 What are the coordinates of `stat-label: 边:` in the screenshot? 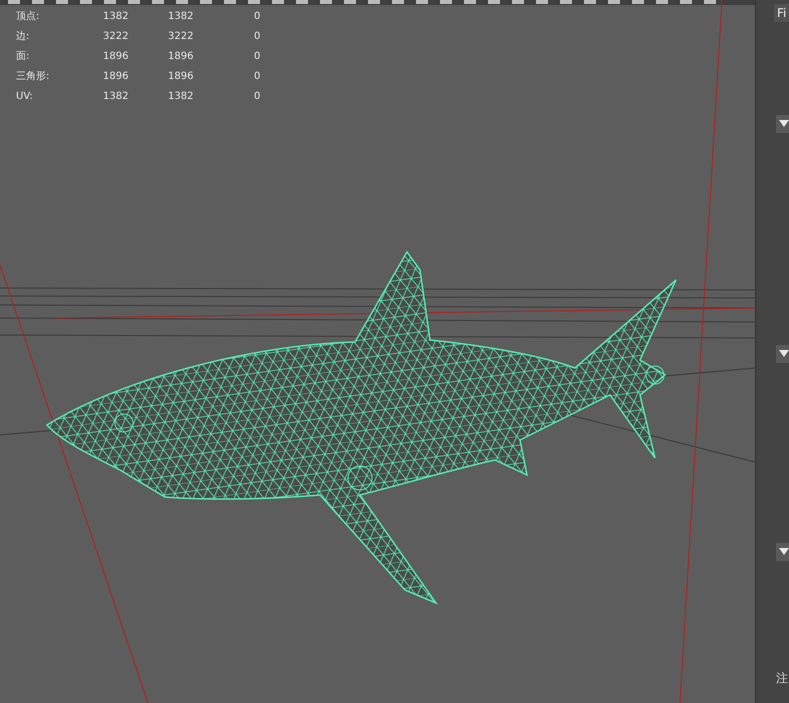 It's located at (23, 36).